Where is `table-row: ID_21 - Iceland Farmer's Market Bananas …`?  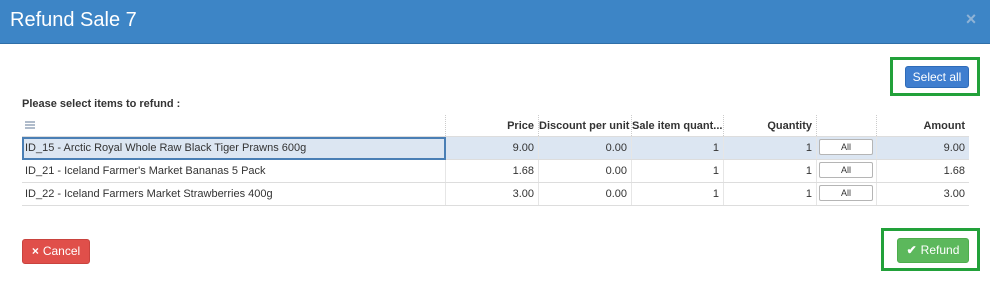
table-row: ID_21 - Iceland Farmer's Market Bananas … is located at coordinates (495, 171).